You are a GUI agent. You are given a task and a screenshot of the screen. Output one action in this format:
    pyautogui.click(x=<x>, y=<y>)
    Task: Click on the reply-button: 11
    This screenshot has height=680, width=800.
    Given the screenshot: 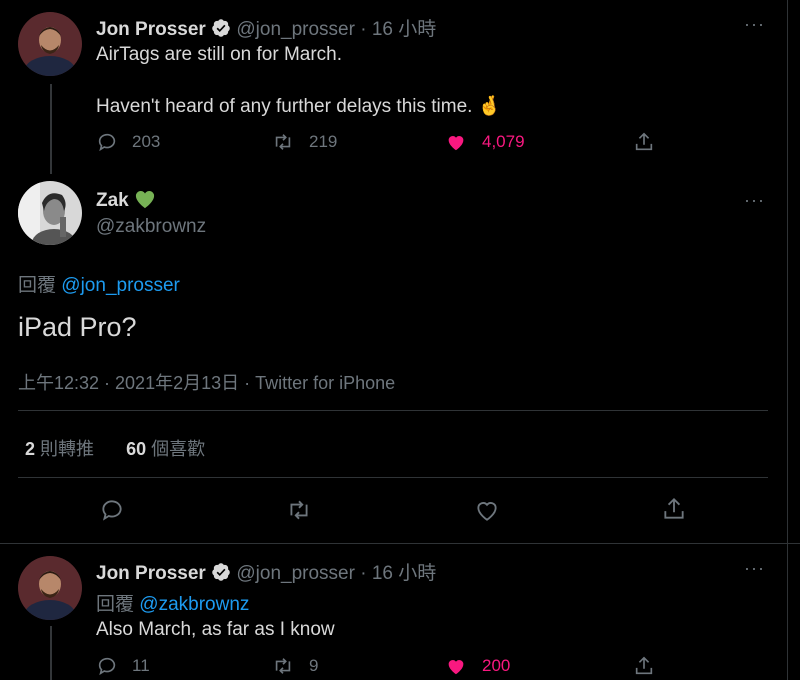 What is the action you would take?
    pyautogui.click(x=123, y=666)
    